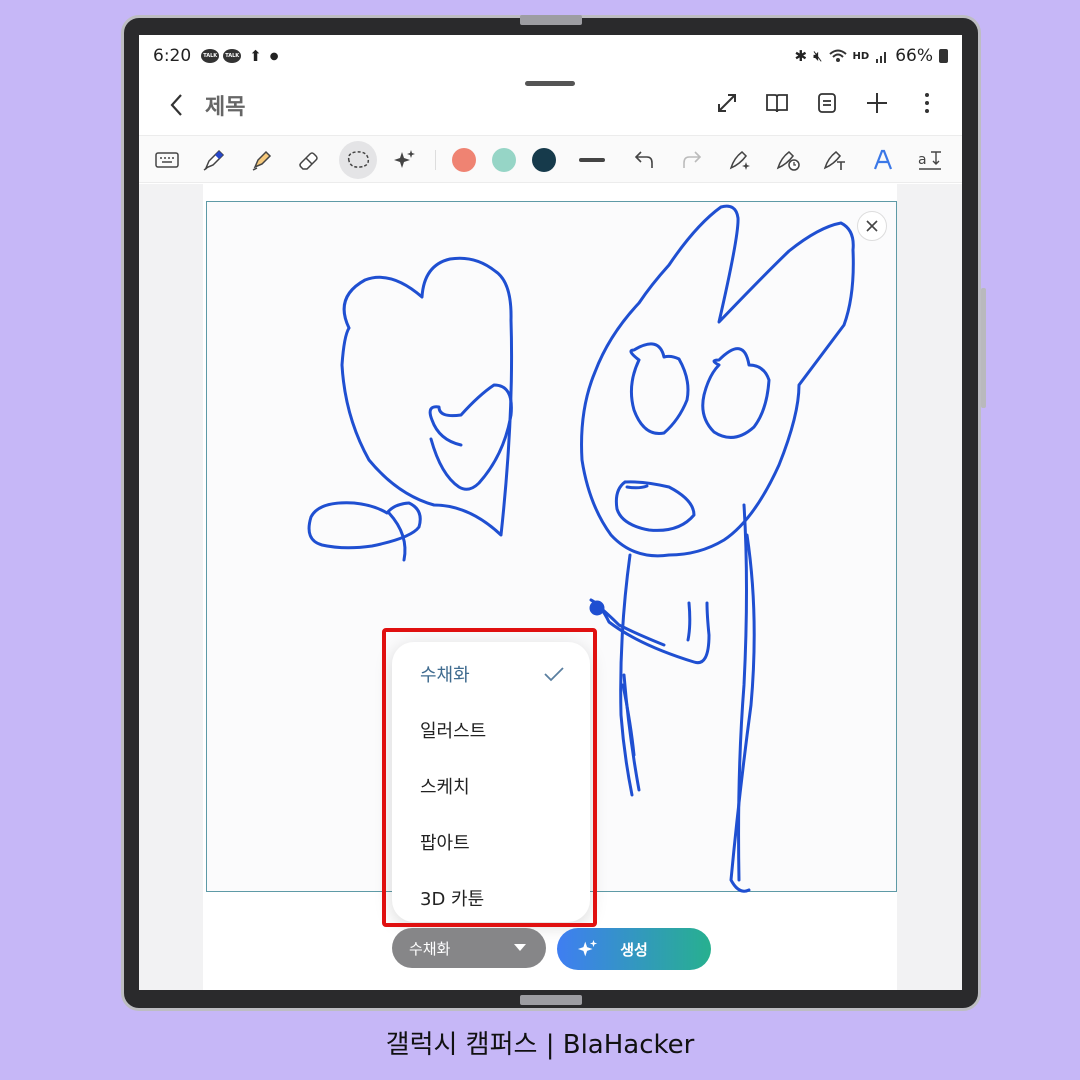 Image resolution: width=1080 pixels, height=1080 pixels. I want to click on close-selection-button, so click(872, 226).